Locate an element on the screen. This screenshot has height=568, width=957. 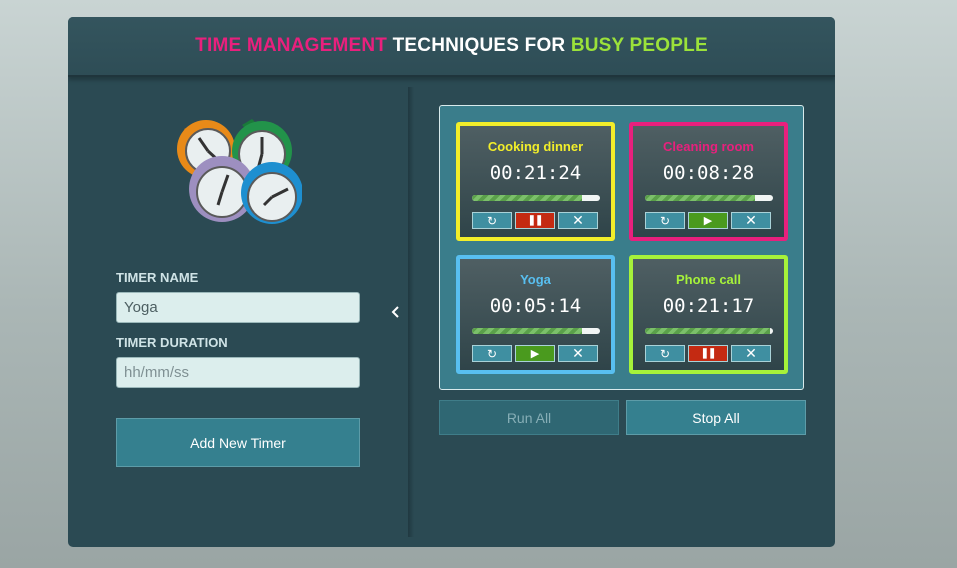
timer-card: Yoga 00:05:14 ↻ ▶ ✕ is located at coordinates (535, 314).